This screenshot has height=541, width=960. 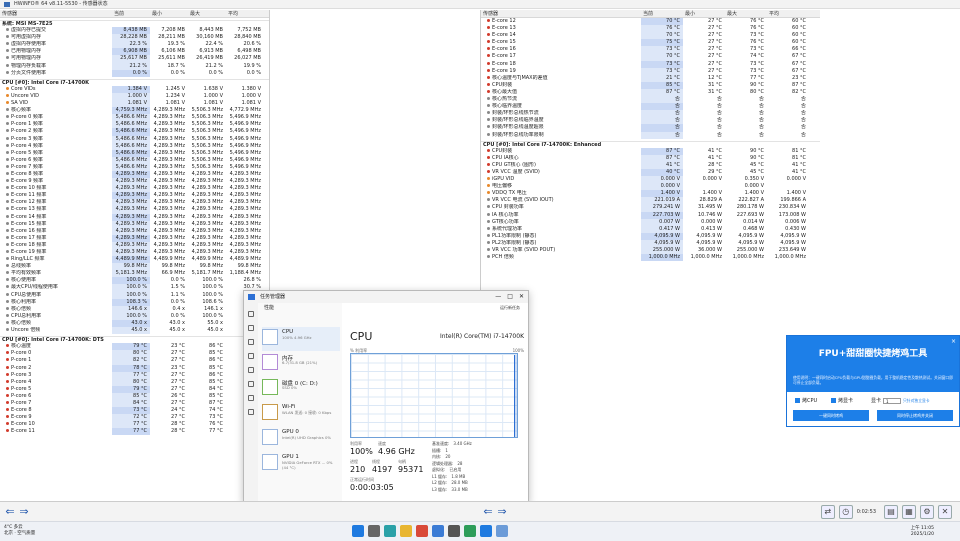 I want to click on explorer-icon, so click(x=406, y=531).